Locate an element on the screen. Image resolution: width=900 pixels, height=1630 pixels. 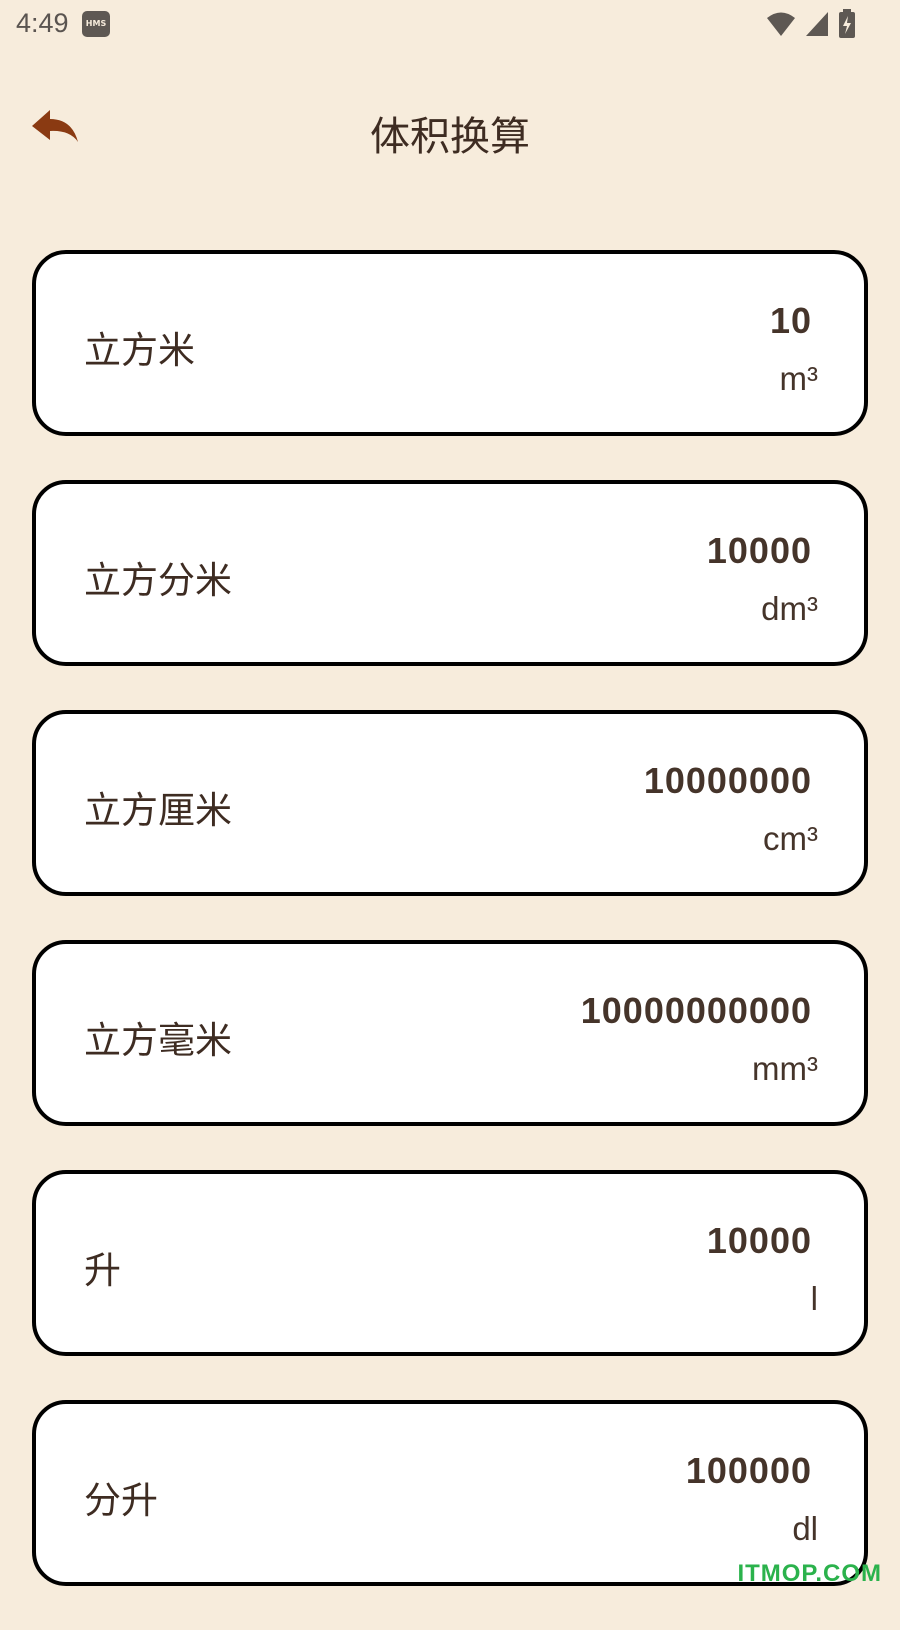
unit-symbol: dl is located at coordinates (805, 1528).